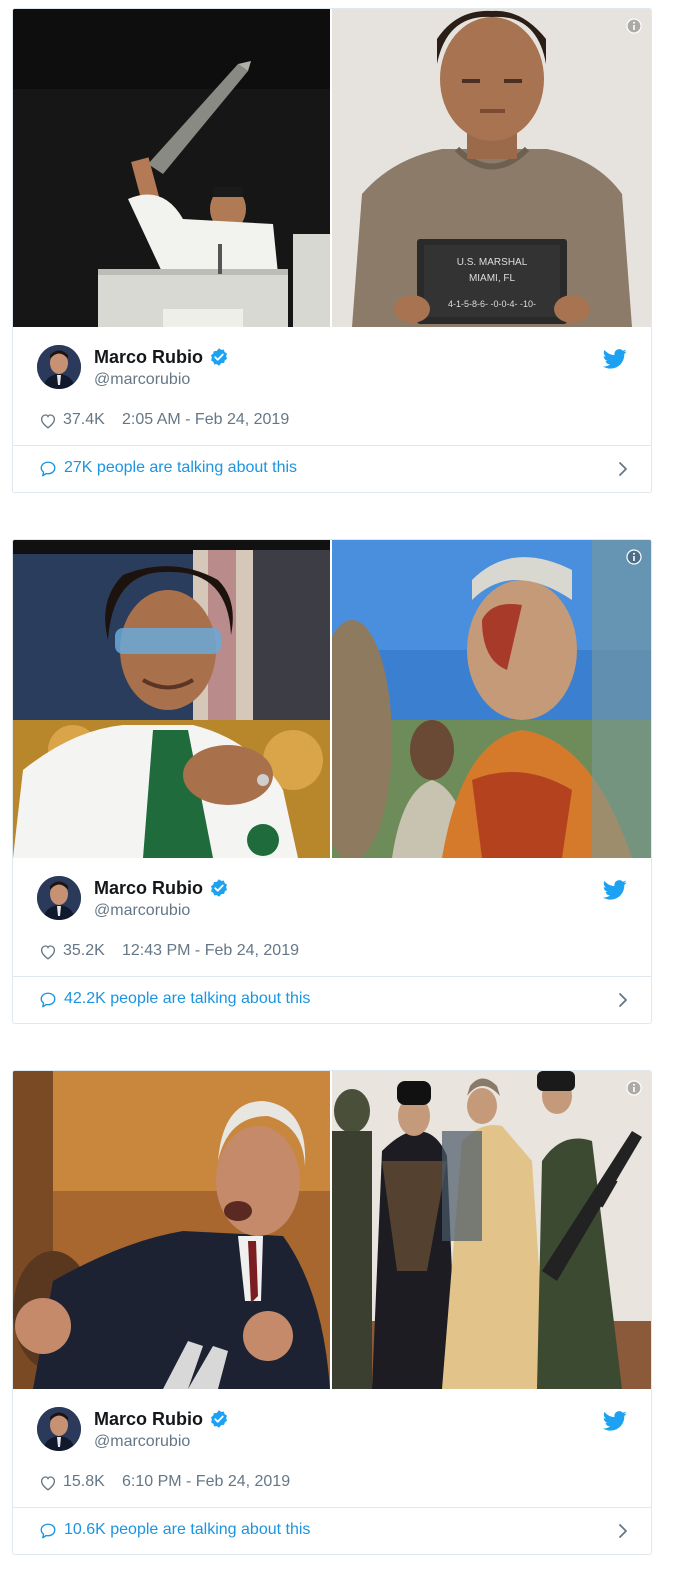 The height and width of the screenshot is (1594, 675). Describe the element at coordinates (84, 1482) in the screenshot. I see `like-count: 15.8K` at that location.